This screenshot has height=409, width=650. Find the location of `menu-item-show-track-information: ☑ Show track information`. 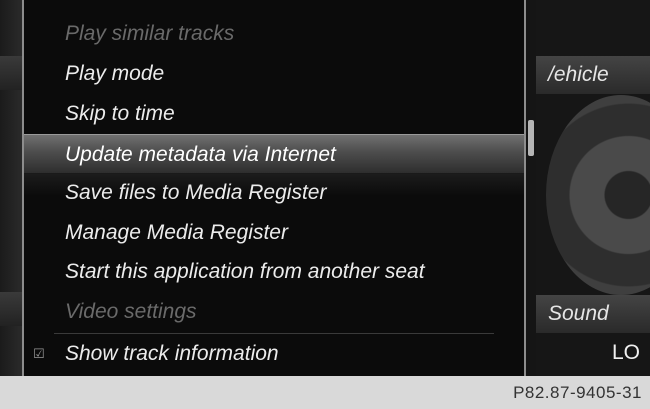

menu-item-show-track-information: ☑ Show track information is located at coordinates (274, 354).